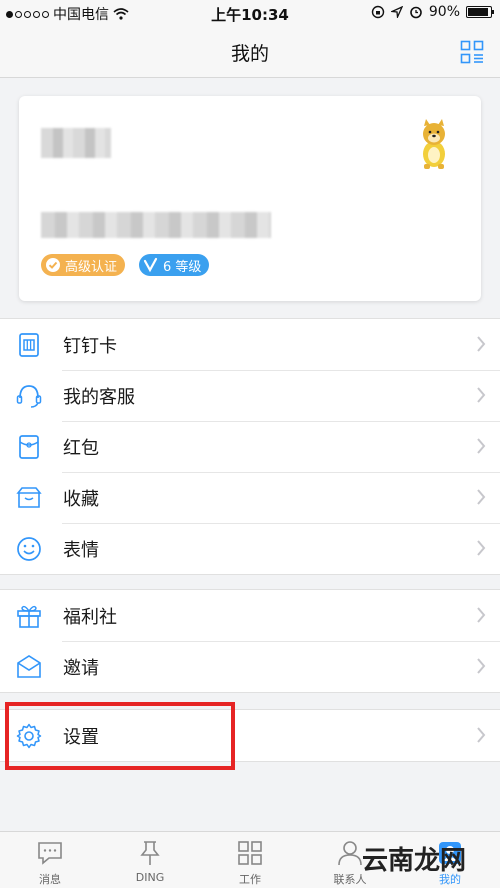 Image resolution: width=500 pixels, height=888 pixels. I want to click on verified-check-icon, so click(53, 265).